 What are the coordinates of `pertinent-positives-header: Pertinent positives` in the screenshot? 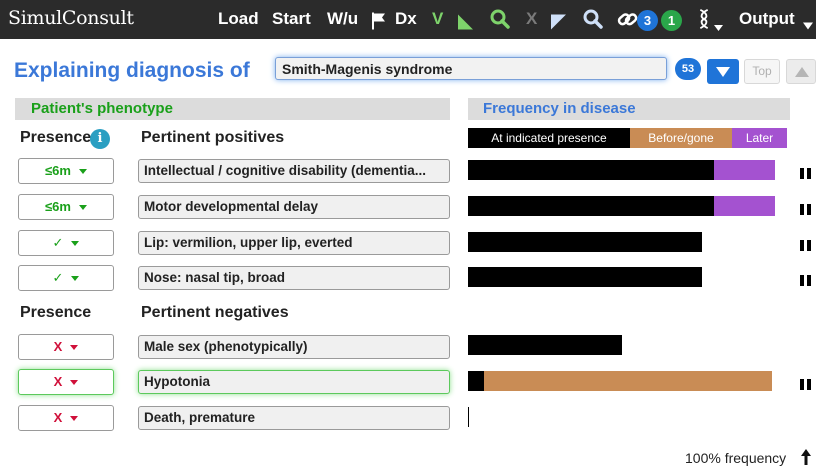 It's located at (213, 137).